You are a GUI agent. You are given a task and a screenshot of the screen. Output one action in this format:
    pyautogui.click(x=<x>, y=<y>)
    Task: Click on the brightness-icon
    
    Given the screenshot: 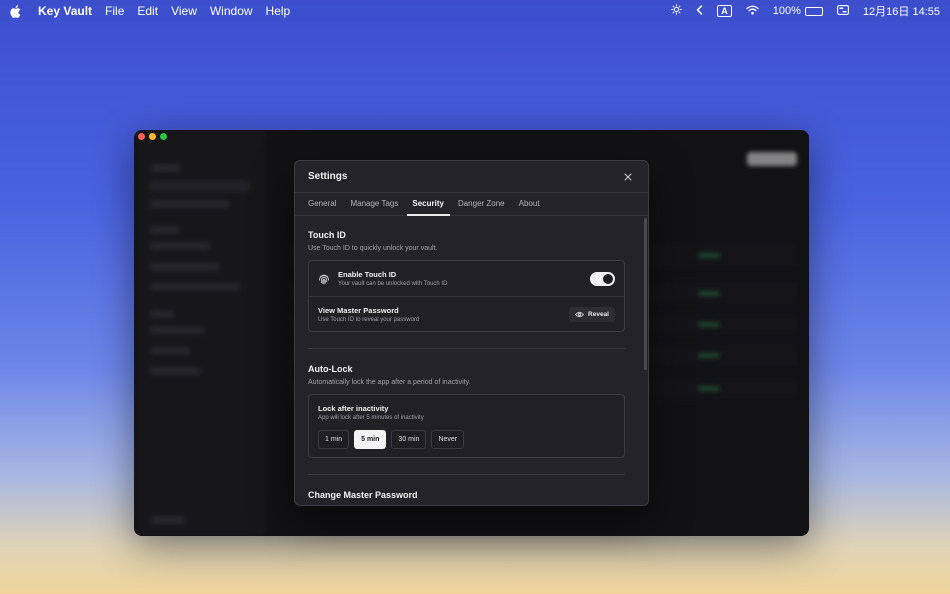 What is the action you would take?
    pyautogui.click(x=677, y=11)
    